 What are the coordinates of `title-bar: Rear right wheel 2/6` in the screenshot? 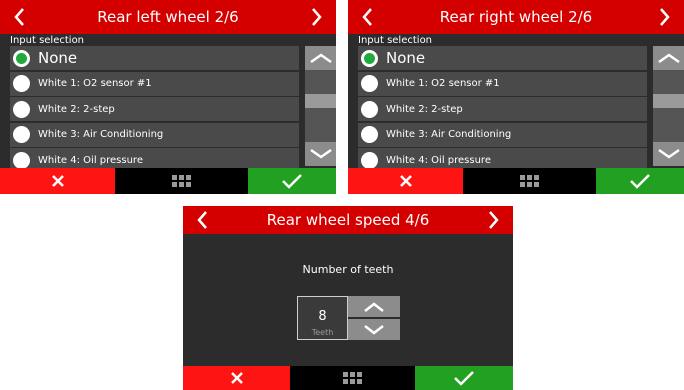 It's located at (516, 17).